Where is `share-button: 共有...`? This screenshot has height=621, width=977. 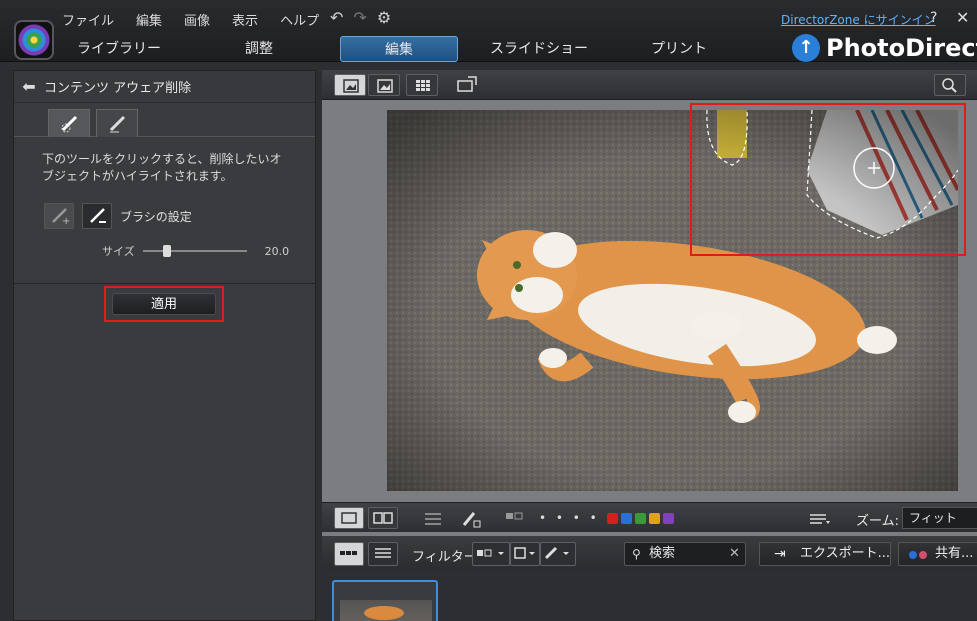 share-button: 共有... is located at coordinates (937, 554).